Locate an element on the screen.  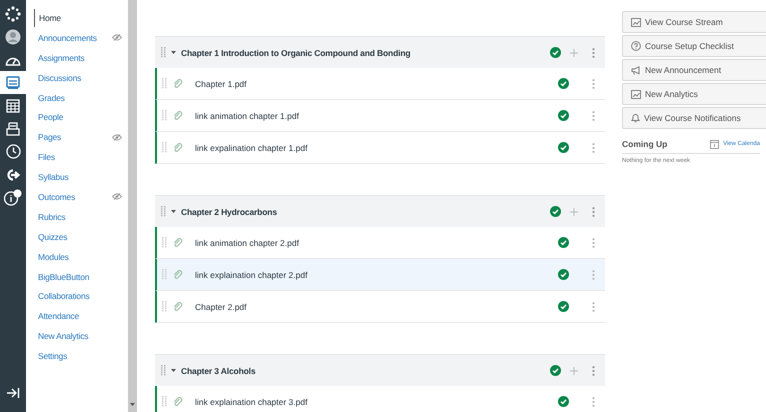
module-item: link animation chapter 1.pdf is located at coordinates (380, 116).